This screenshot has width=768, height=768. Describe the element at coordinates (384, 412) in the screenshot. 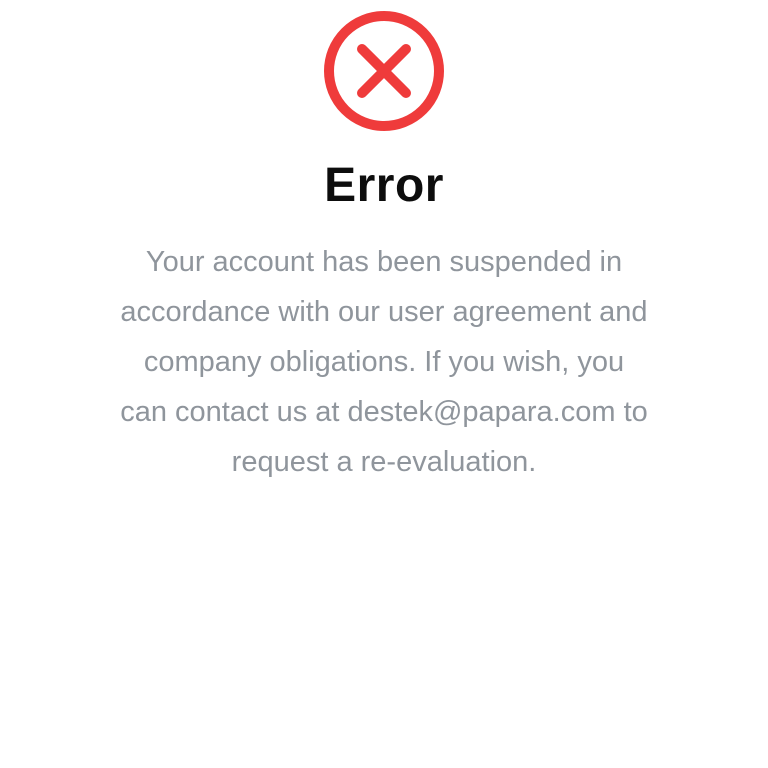

I see `error-message-line: can contact us at destek@papara.com to` at that location.